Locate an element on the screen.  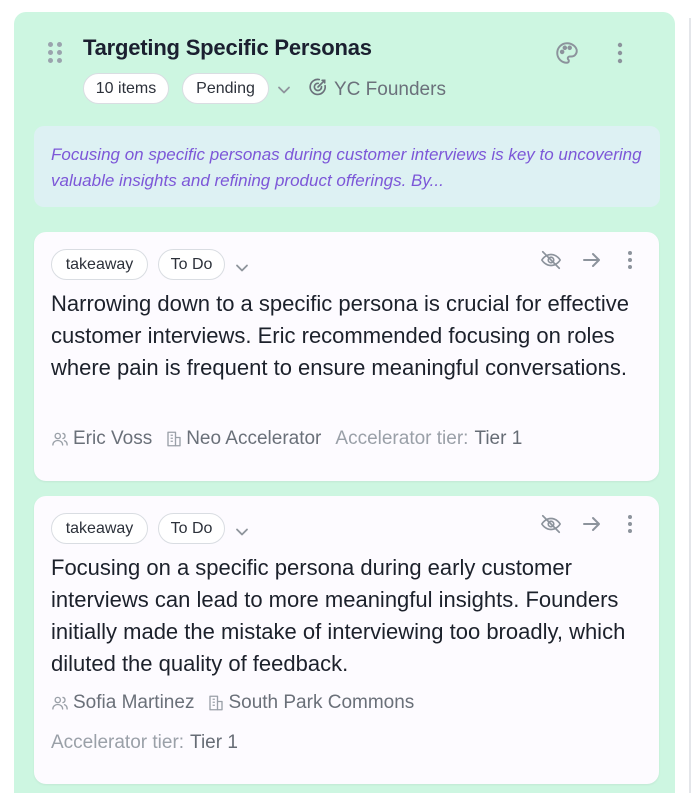
org-name: Neo Accelerator is located at coordinates (253, 439).